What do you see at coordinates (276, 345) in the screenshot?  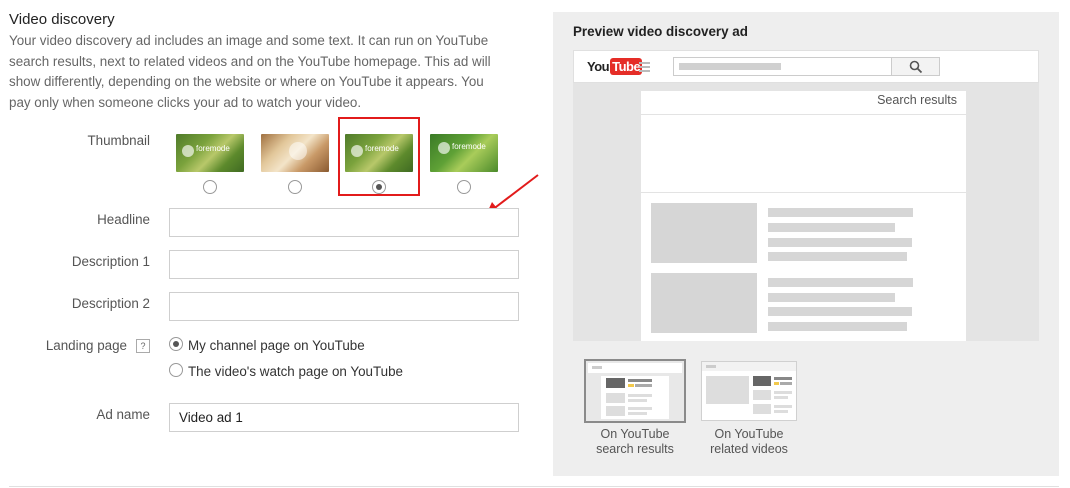 I see `landing-option-channel: My channel page on YouTube` at bounding box center [276, 345].